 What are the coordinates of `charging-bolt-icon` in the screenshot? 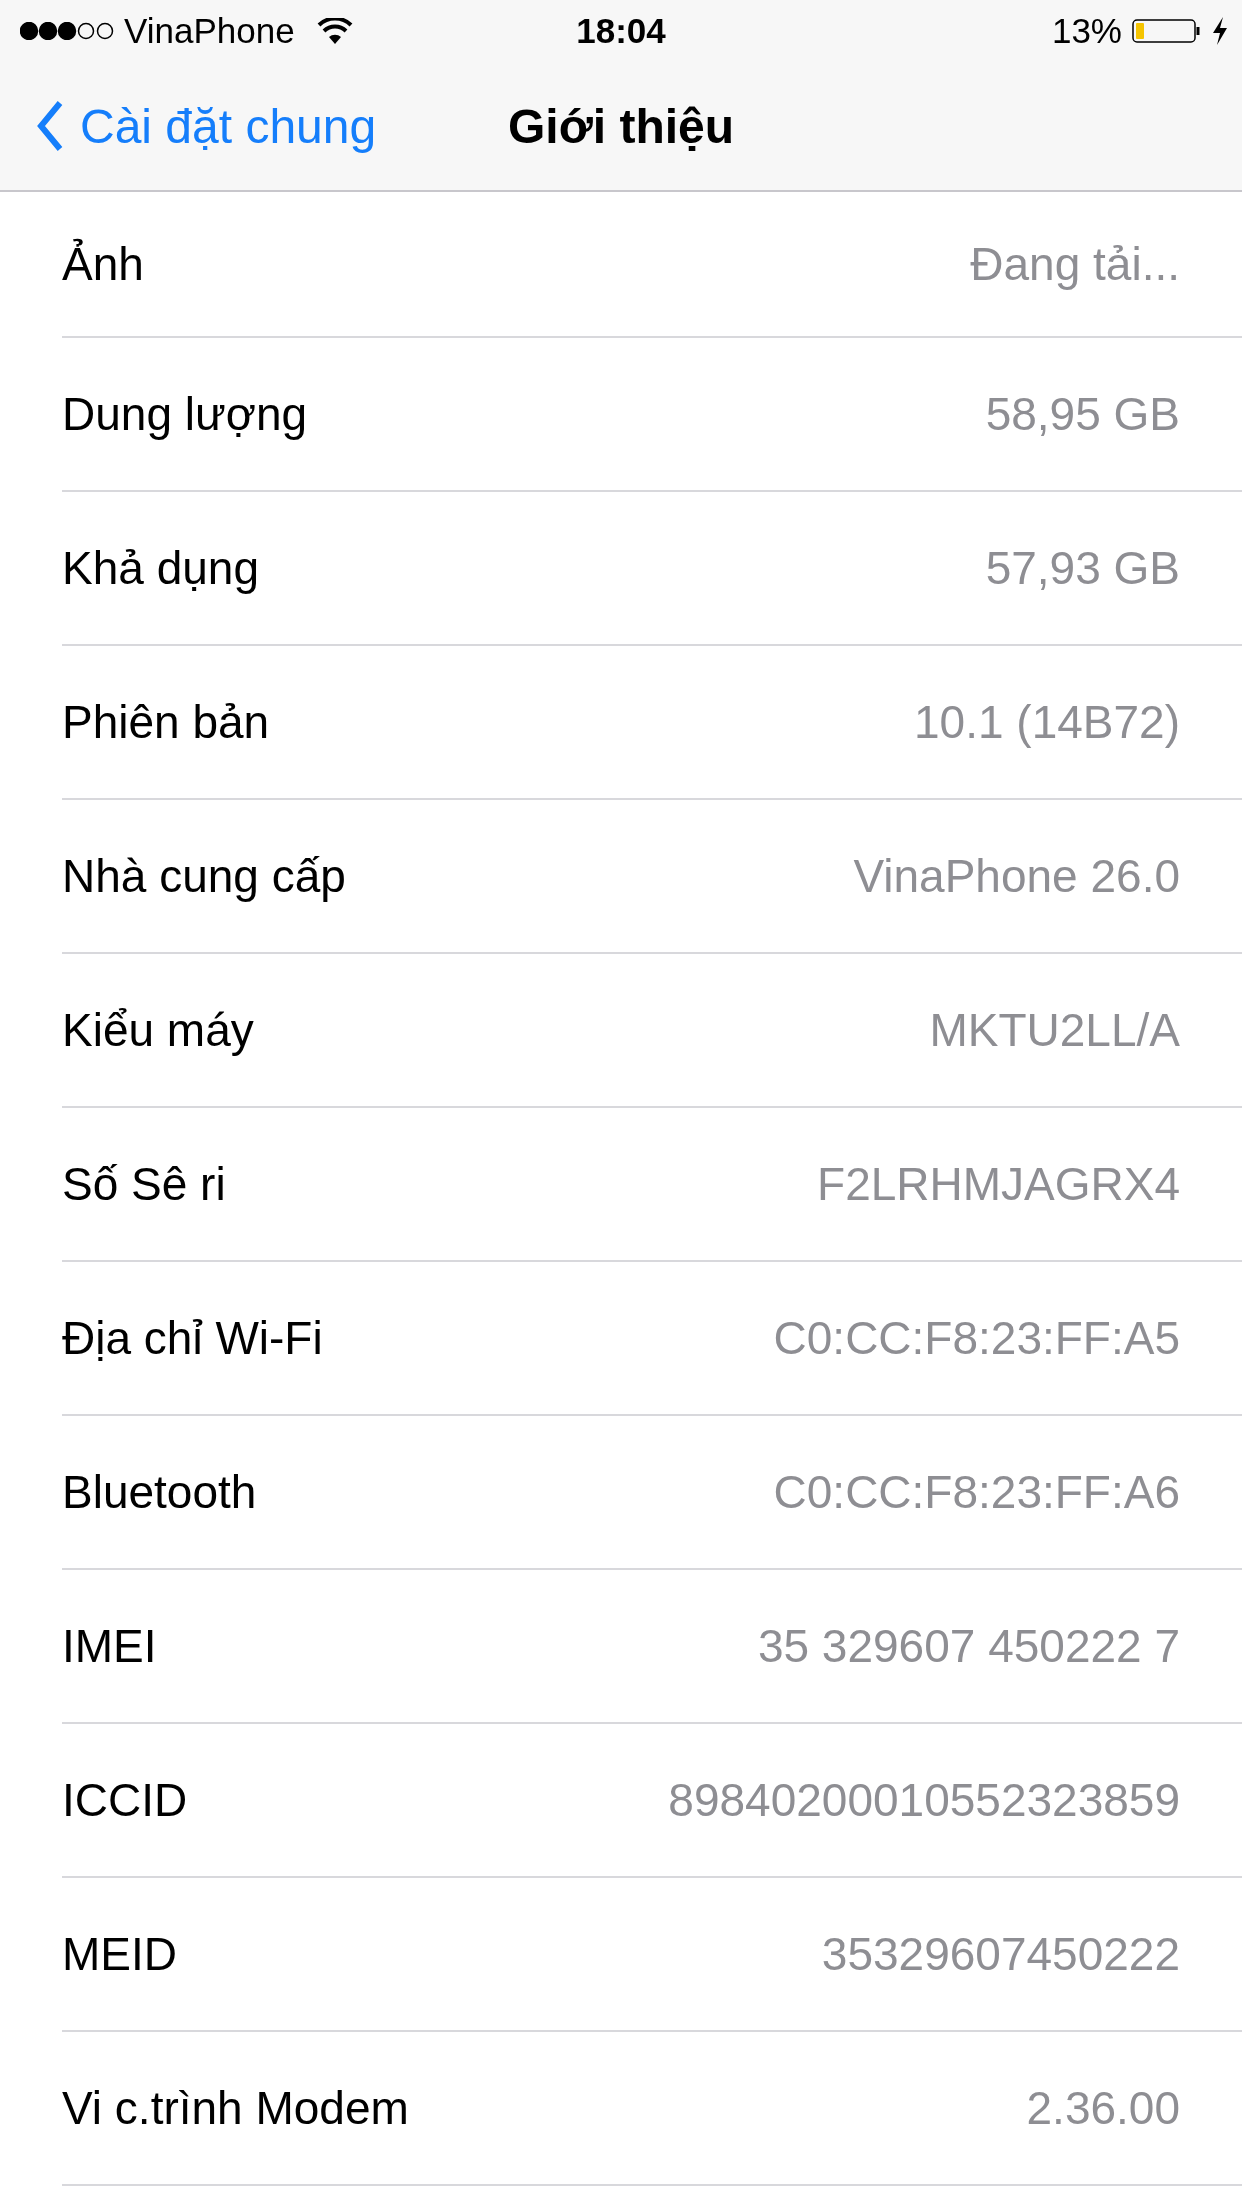 It's located at (1220, 31).